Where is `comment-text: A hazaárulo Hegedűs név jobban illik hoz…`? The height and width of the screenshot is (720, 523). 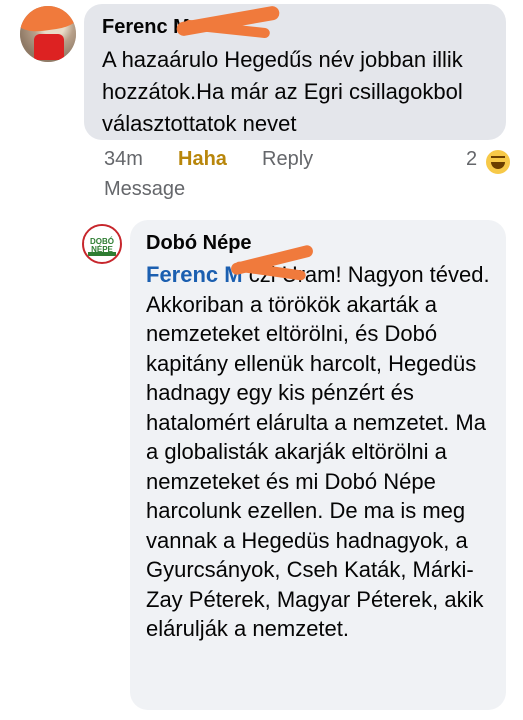 comment-text: A hazaárulo Hegedűs név jobban illik hoz… is located at coordinates (282, 91).